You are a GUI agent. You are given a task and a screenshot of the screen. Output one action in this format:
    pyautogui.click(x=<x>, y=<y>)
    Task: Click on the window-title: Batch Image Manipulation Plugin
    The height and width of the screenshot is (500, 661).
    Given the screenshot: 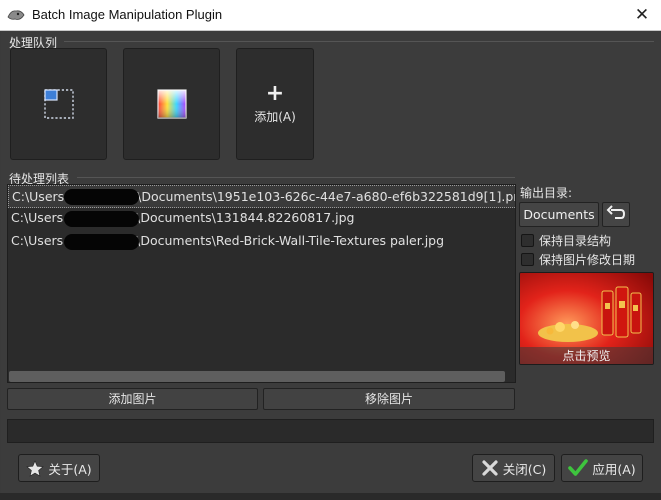 What is the action you would take?
    pyautogui.click(x=127, y=14)
    